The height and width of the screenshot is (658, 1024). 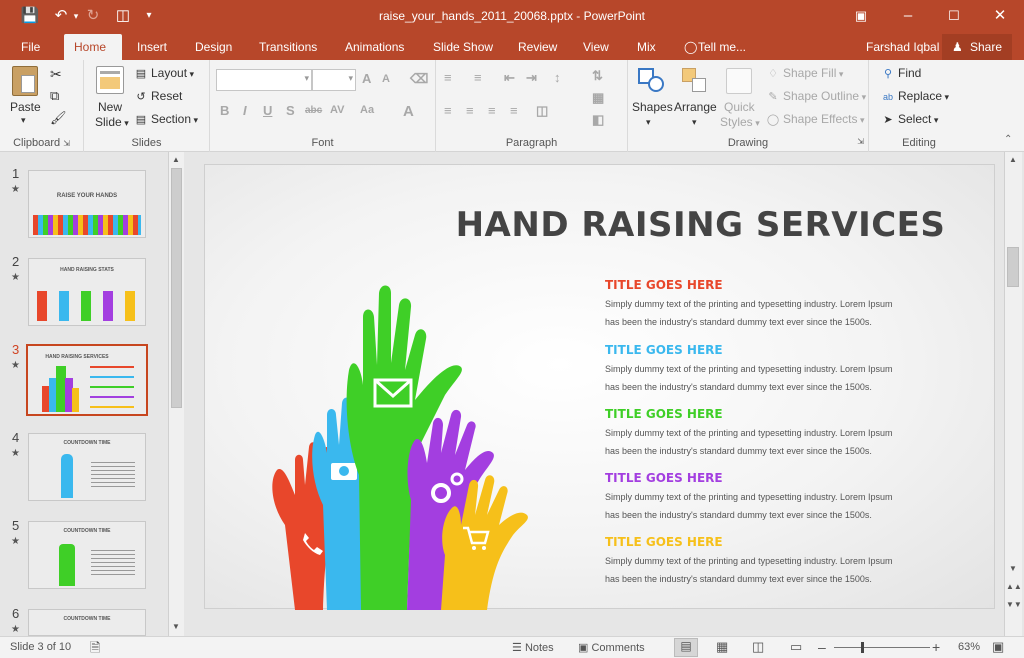 I want to click on shapes-button: Shapes, so click(x=652, y=107).